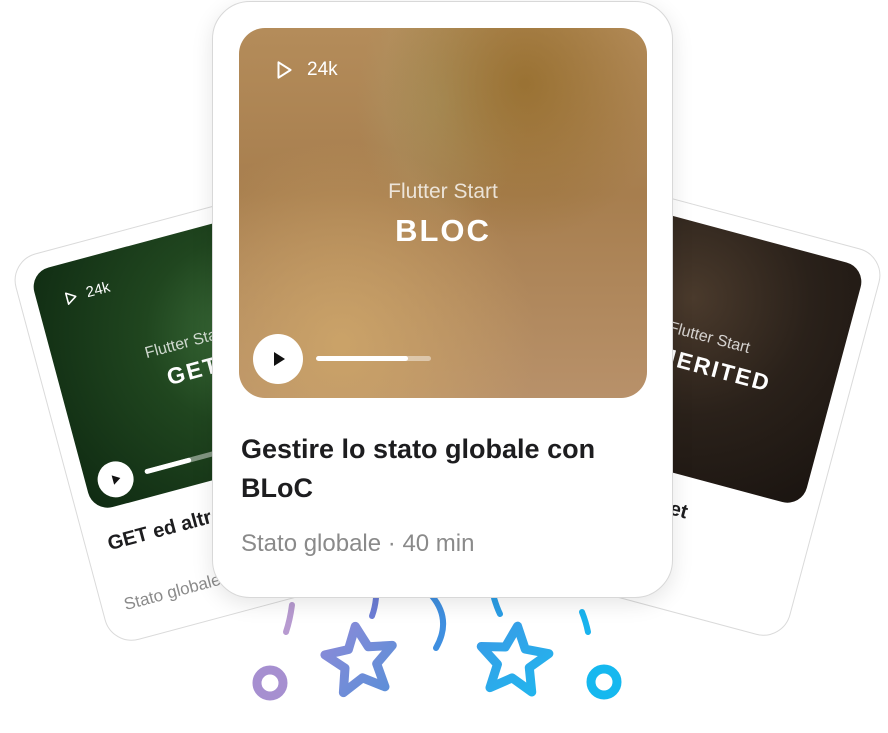 The height and width of the screenshot is (733, 888). What do you see at coordinates (172, 592) in the screenshot?
I see `course-meta: Stato globale` at bounding box center [172, 592].